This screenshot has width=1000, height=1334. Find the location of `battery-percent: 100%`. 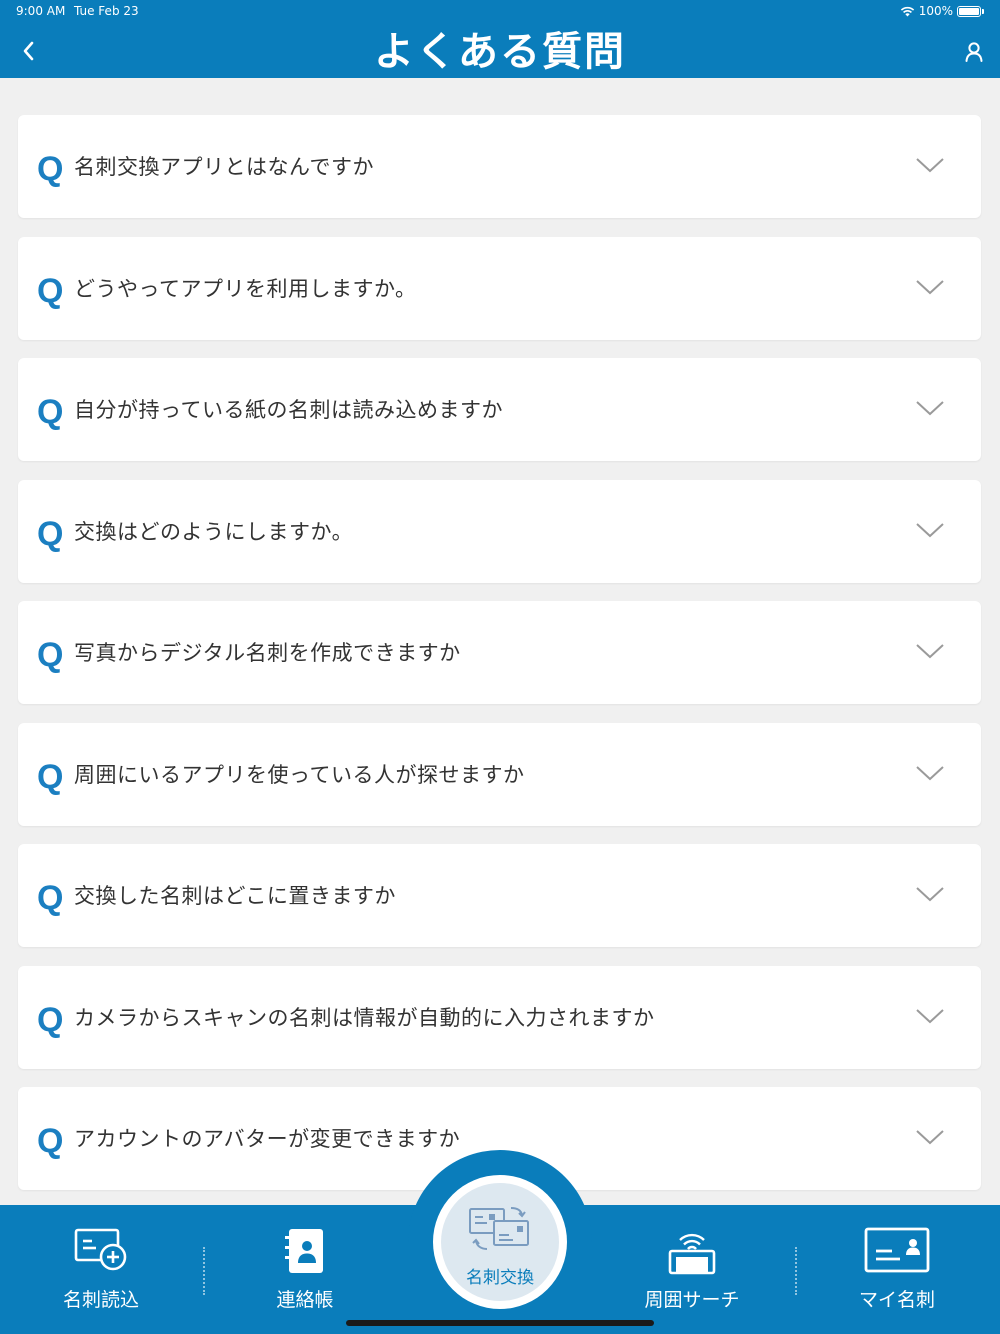

battery-percent: 100% is located at coordinates (935, 11).